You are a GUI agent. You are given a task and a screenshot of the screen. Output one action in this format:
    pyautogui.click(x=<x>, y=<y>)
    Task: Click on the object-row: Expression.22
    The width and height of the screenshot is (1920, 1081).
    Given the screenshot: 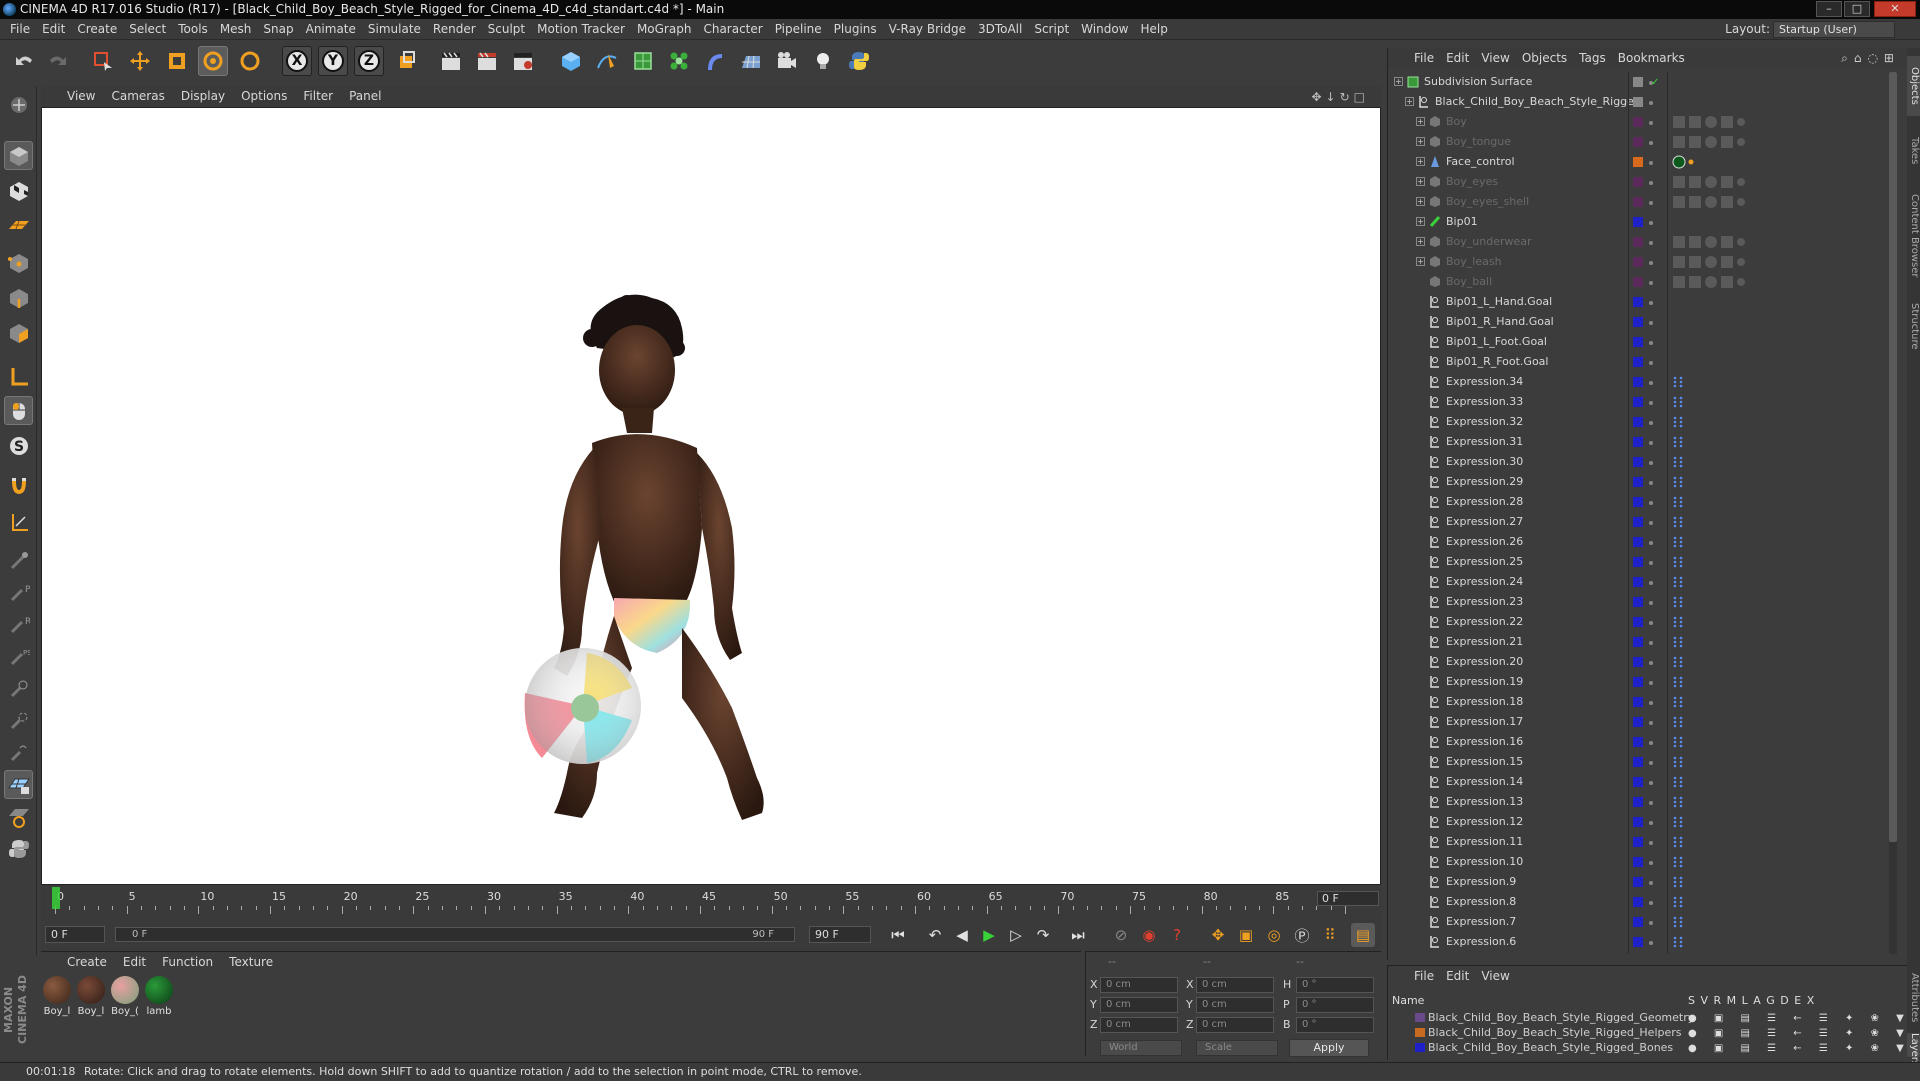 What is the action you would take?
    pyautogui.click(x=1638, y=622)
    